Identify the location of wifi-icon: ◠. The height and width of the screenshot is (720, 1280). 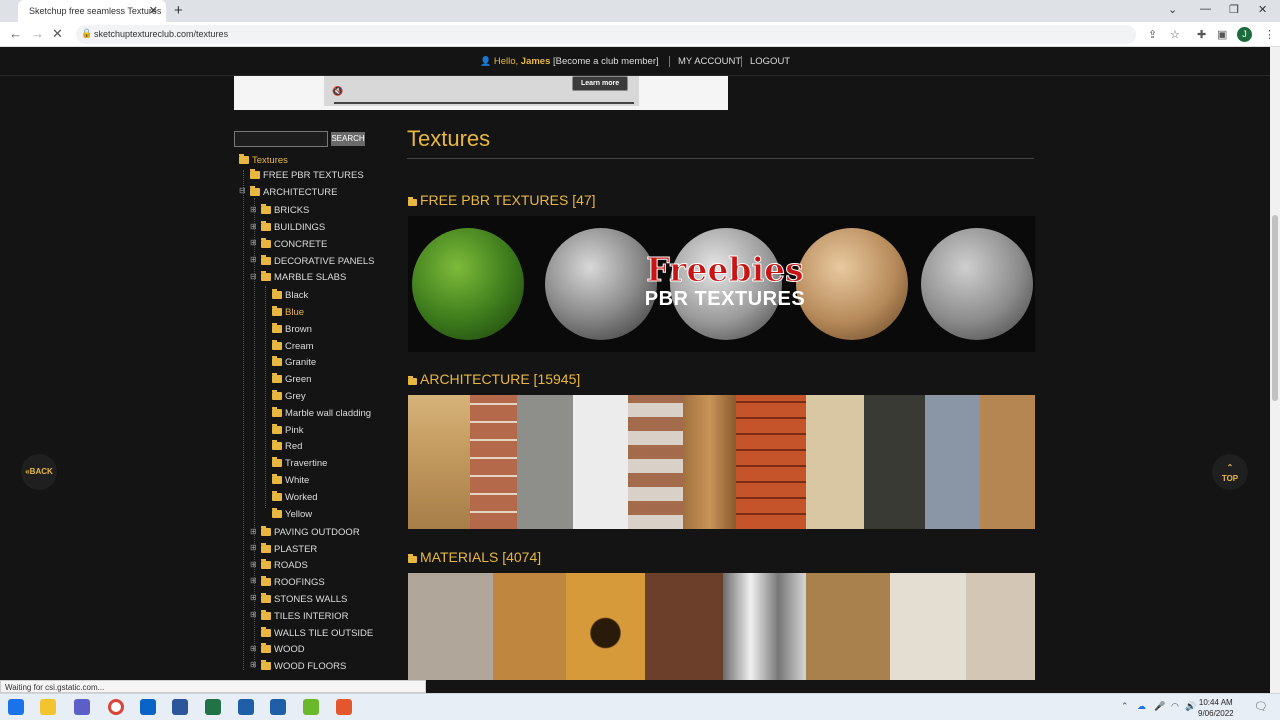
(1175, 706).